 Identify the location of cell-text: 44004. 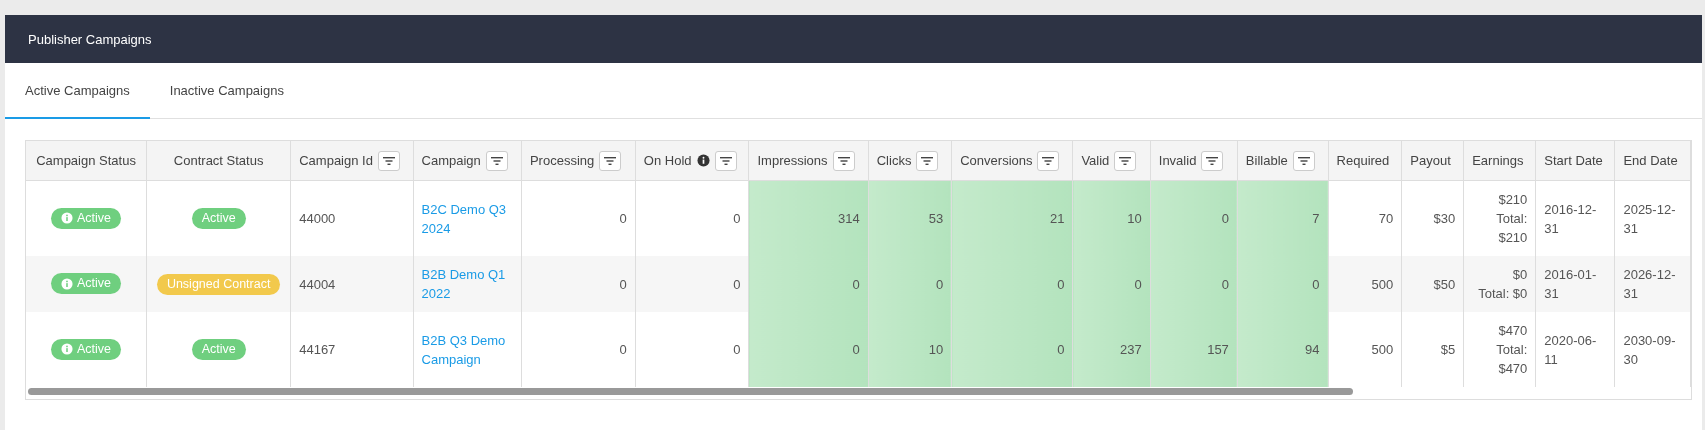
(317, 284).